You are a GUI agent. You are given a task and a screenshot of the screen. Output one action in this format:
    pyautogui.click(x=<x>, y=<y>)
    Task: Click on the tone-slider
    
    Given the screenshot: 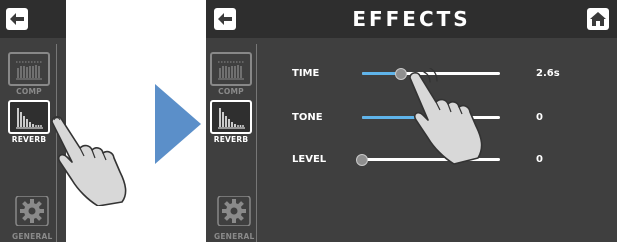 What is the action you would take?
    pyautogui.click(x=431, y=118)
    